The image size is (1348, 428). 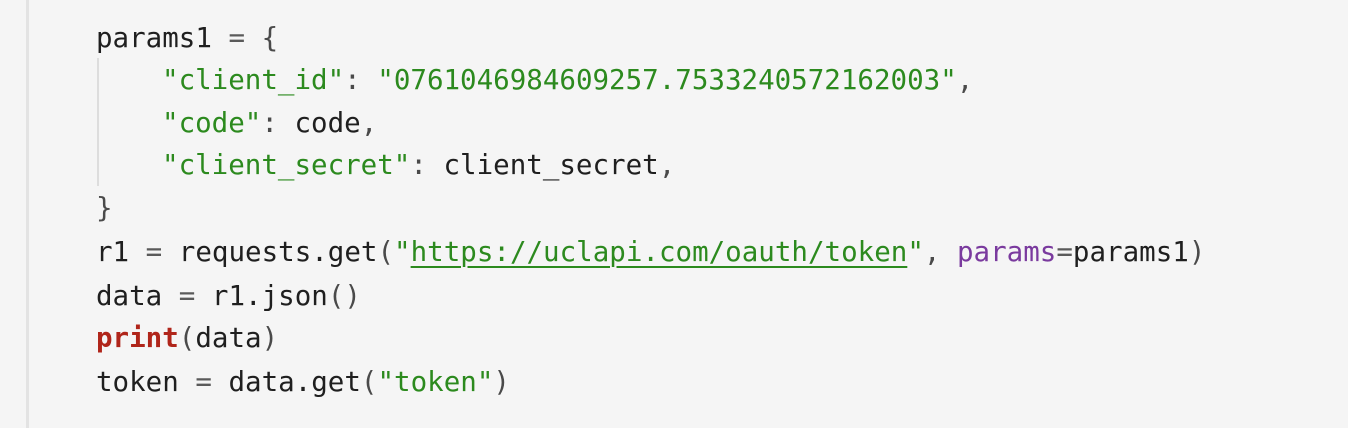 I want to click on code-value: code, so click(x=327, y=123).